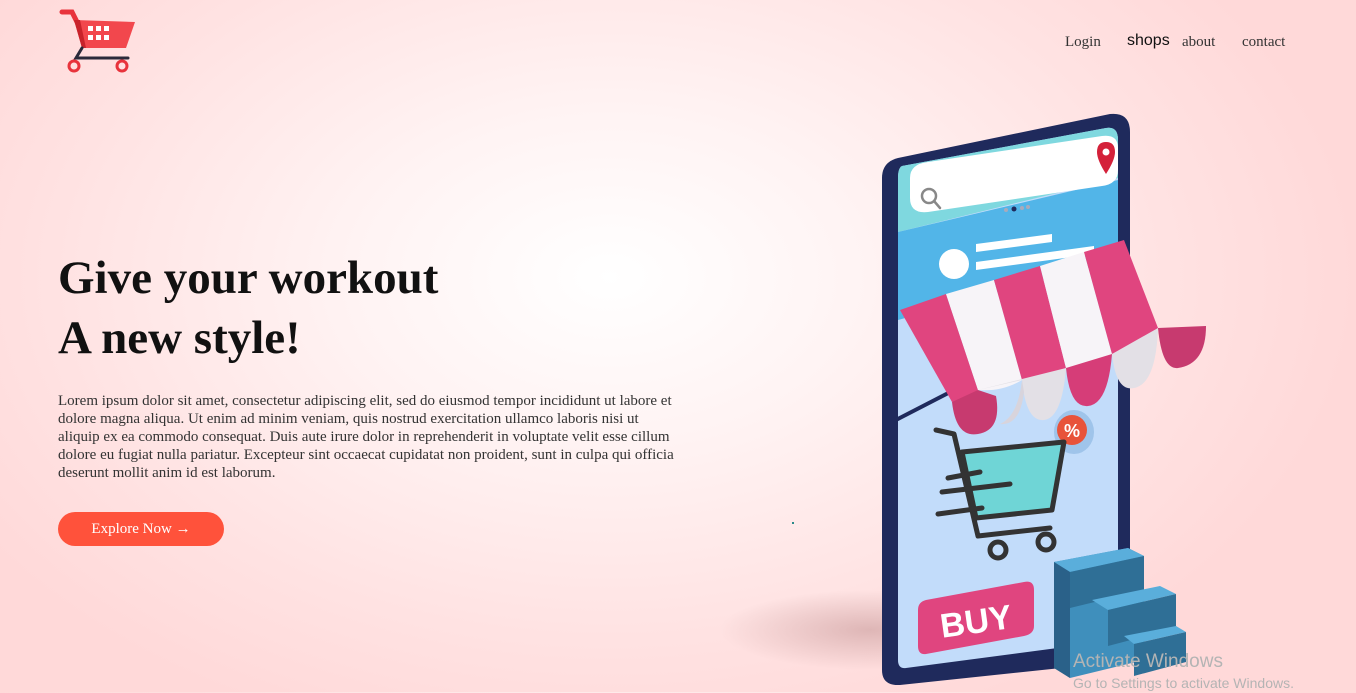  What do you see at coordinates (954, 264) in the screenshot?
I see `avatar-placeholder` at bounding box center [954, 264].